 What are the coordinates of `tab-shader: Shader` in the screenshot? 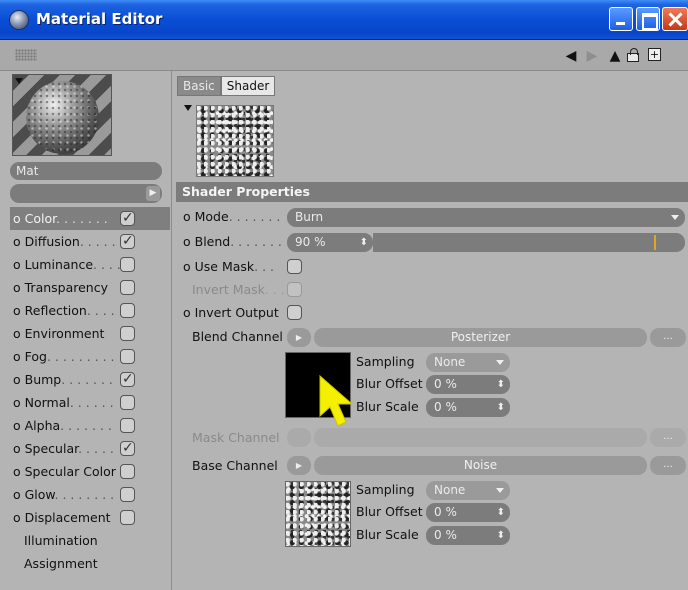 It's located at (248, 86).